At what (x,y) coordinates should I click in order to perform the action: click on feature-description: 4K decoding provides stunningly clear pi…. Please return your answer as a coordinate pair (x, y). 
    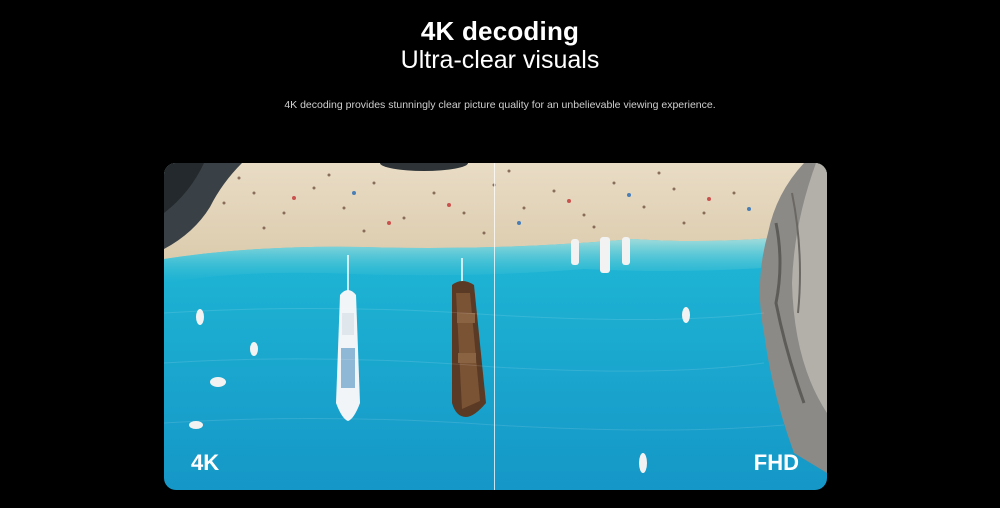
    Looking at the image, I should click on (500, 105).